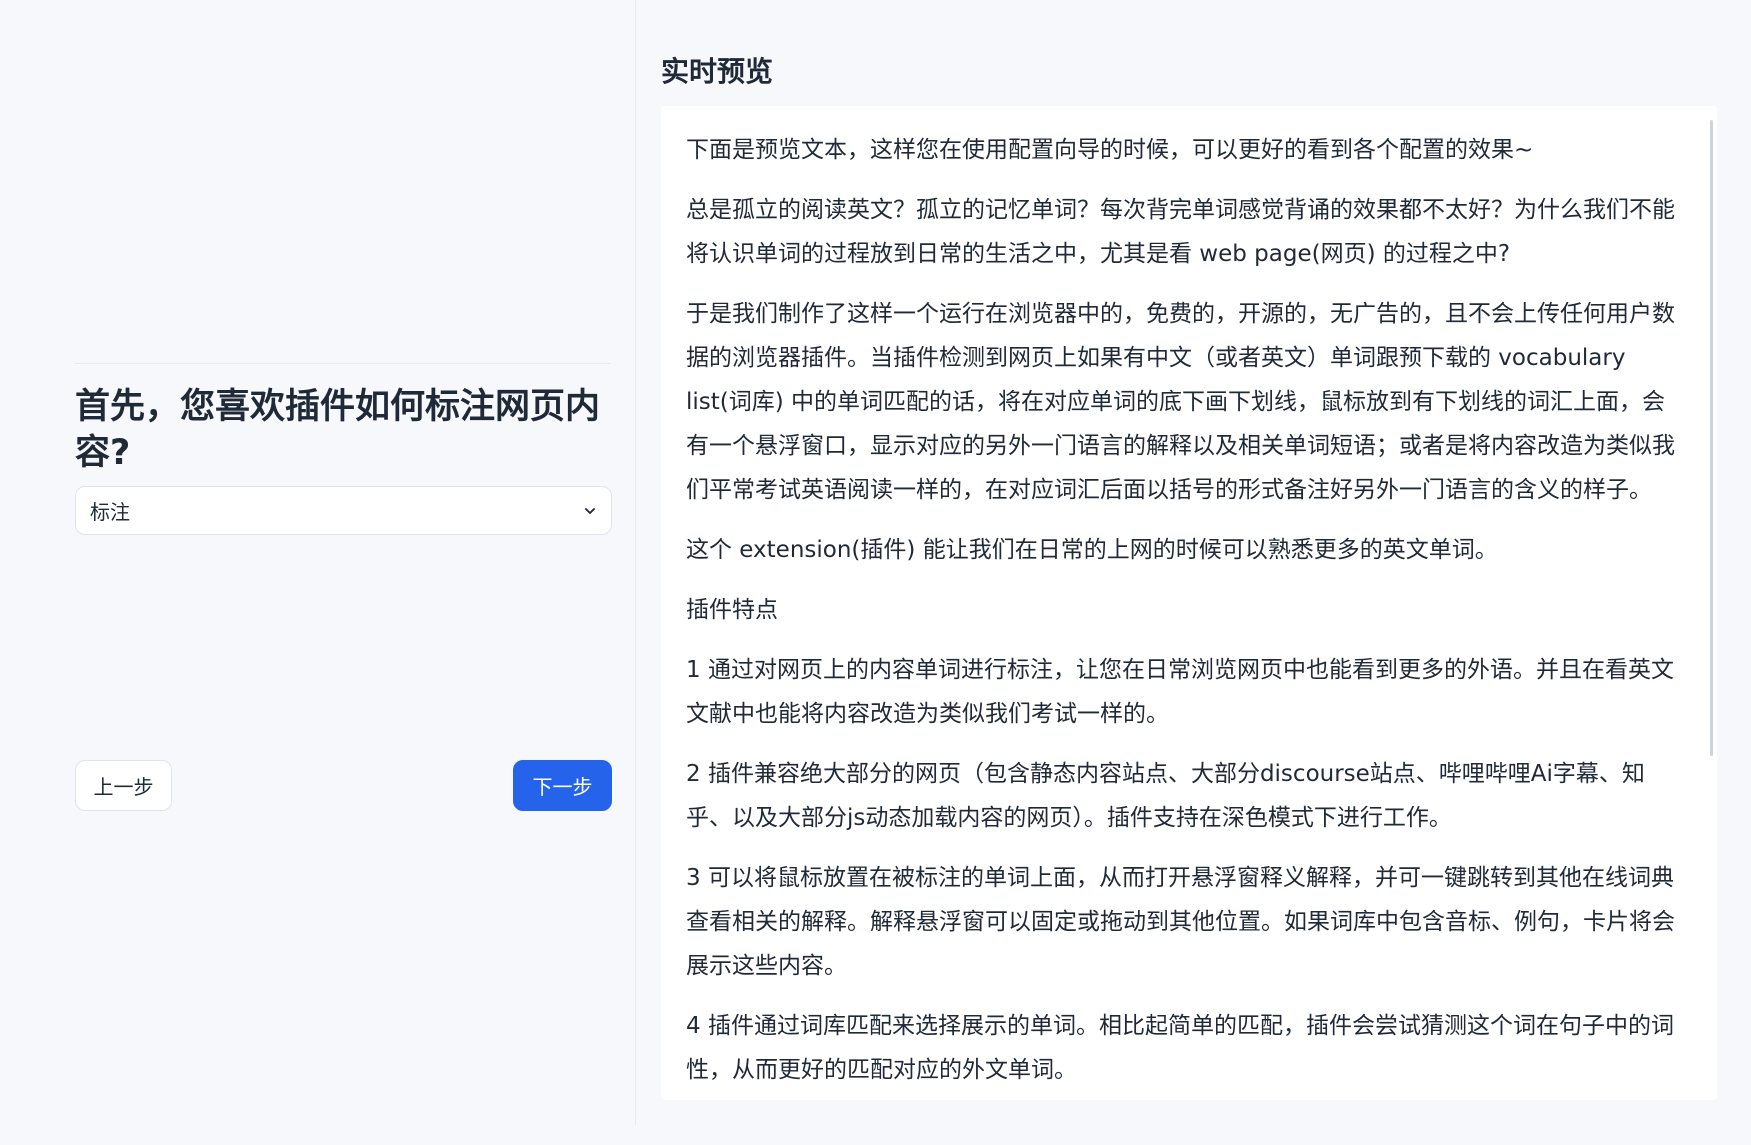 Image resolution: width=1751 pixels, height=1145 pixels. I want to click on prev-step-button: 上一步, so click(123, 785).